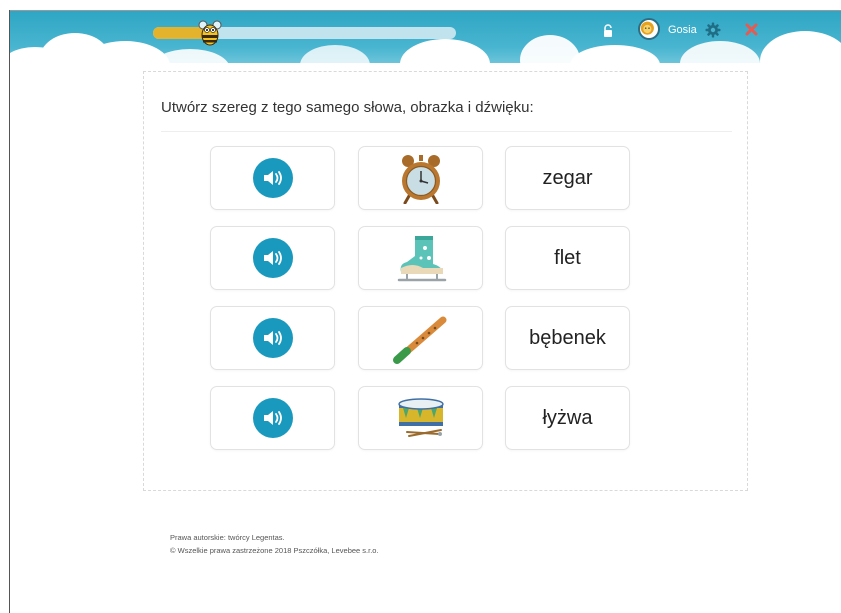 The width and height of the screenshot is (841, 613). I want to click on ice-skate-image, so click(421, 259).